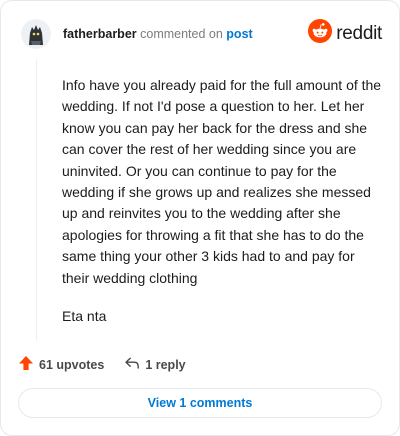 This screenshot has height=436, width=400. What do you see at coordinates (84, 316) in the screenshot?
I see `comment-paragraph: Eta nta` at bounding box center [84, 316].